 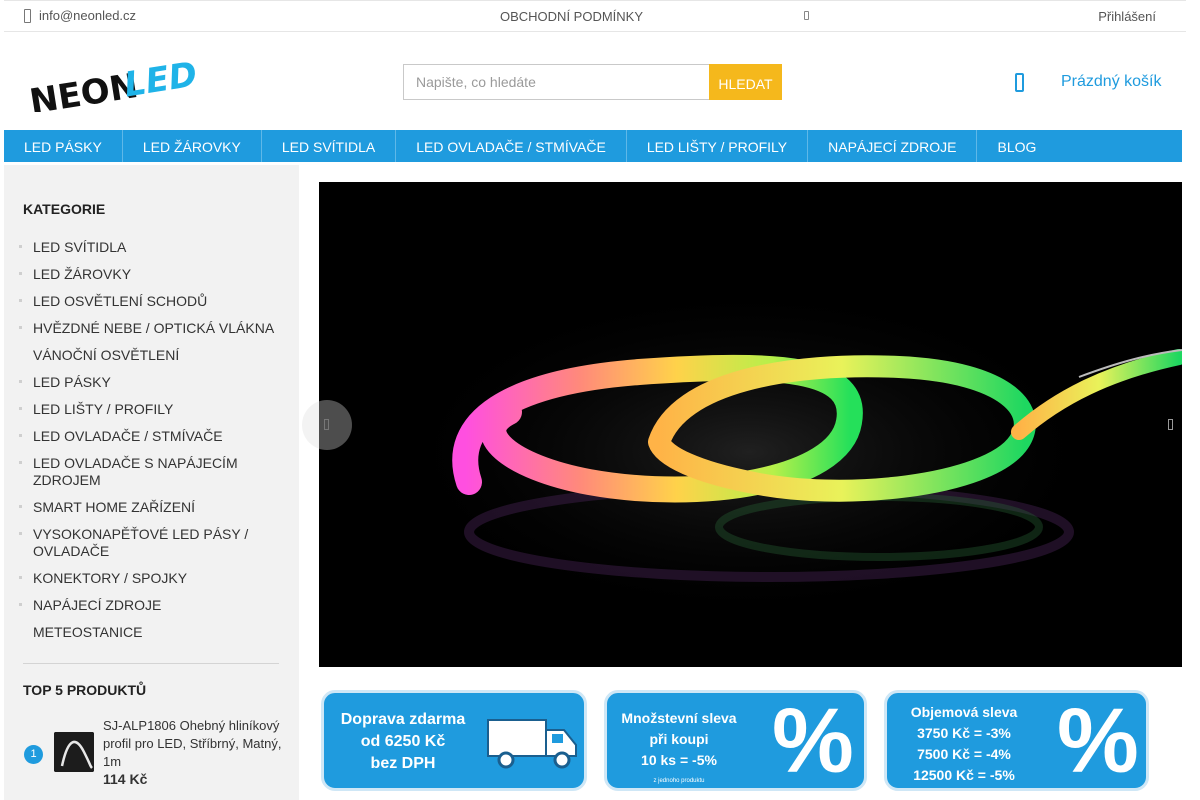 I want to click on category-label: LED ŽÁROVKY, so click(x=82, y=274).